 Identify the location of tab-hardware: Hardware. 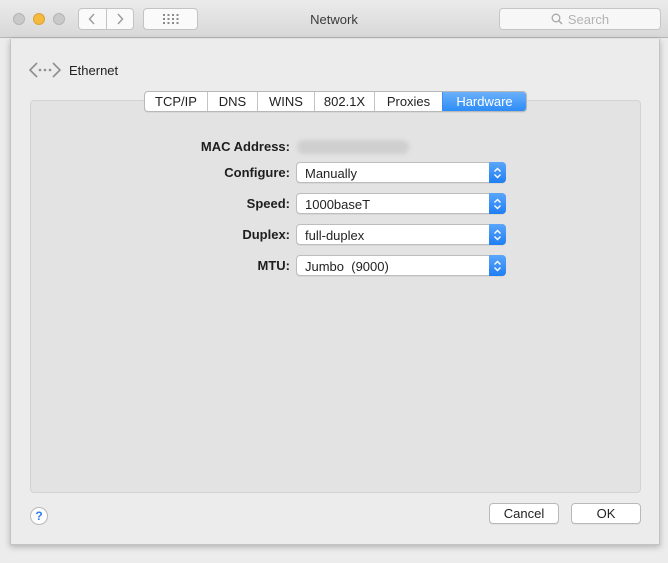
(484, 101).